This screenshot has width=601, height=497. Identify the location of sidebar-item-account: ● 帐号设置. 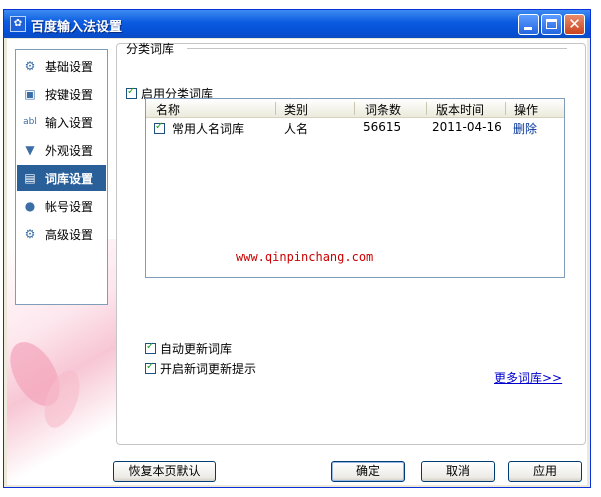
(61, 206).